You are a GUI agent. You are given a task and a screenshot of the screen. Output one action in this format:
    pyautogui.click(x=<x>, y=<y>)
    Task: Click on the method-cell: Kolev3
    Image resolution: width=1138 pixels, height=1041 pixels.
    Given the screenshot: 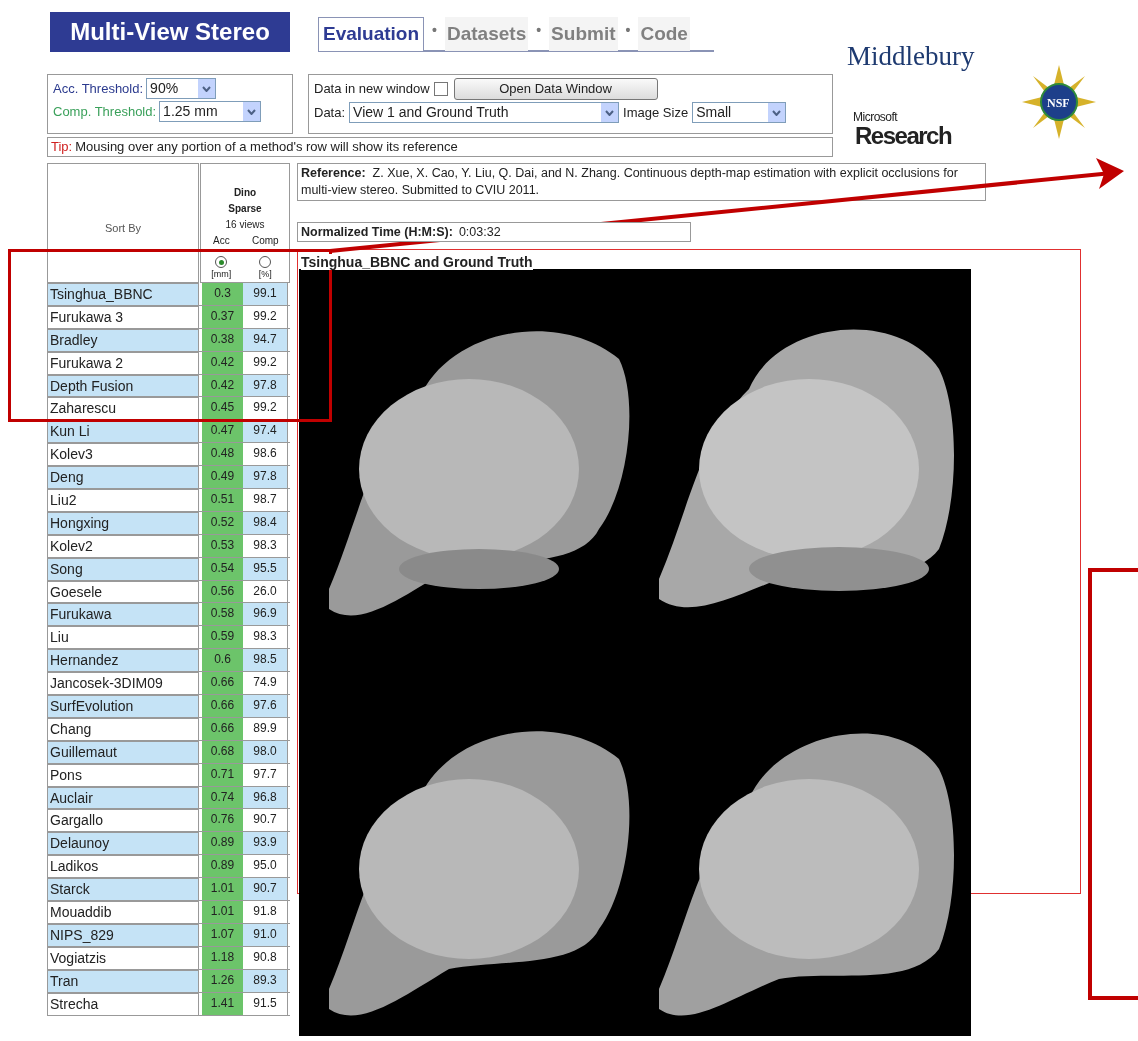 What is the action you would take?
    pyautogui.click(x=123, y=454)
    